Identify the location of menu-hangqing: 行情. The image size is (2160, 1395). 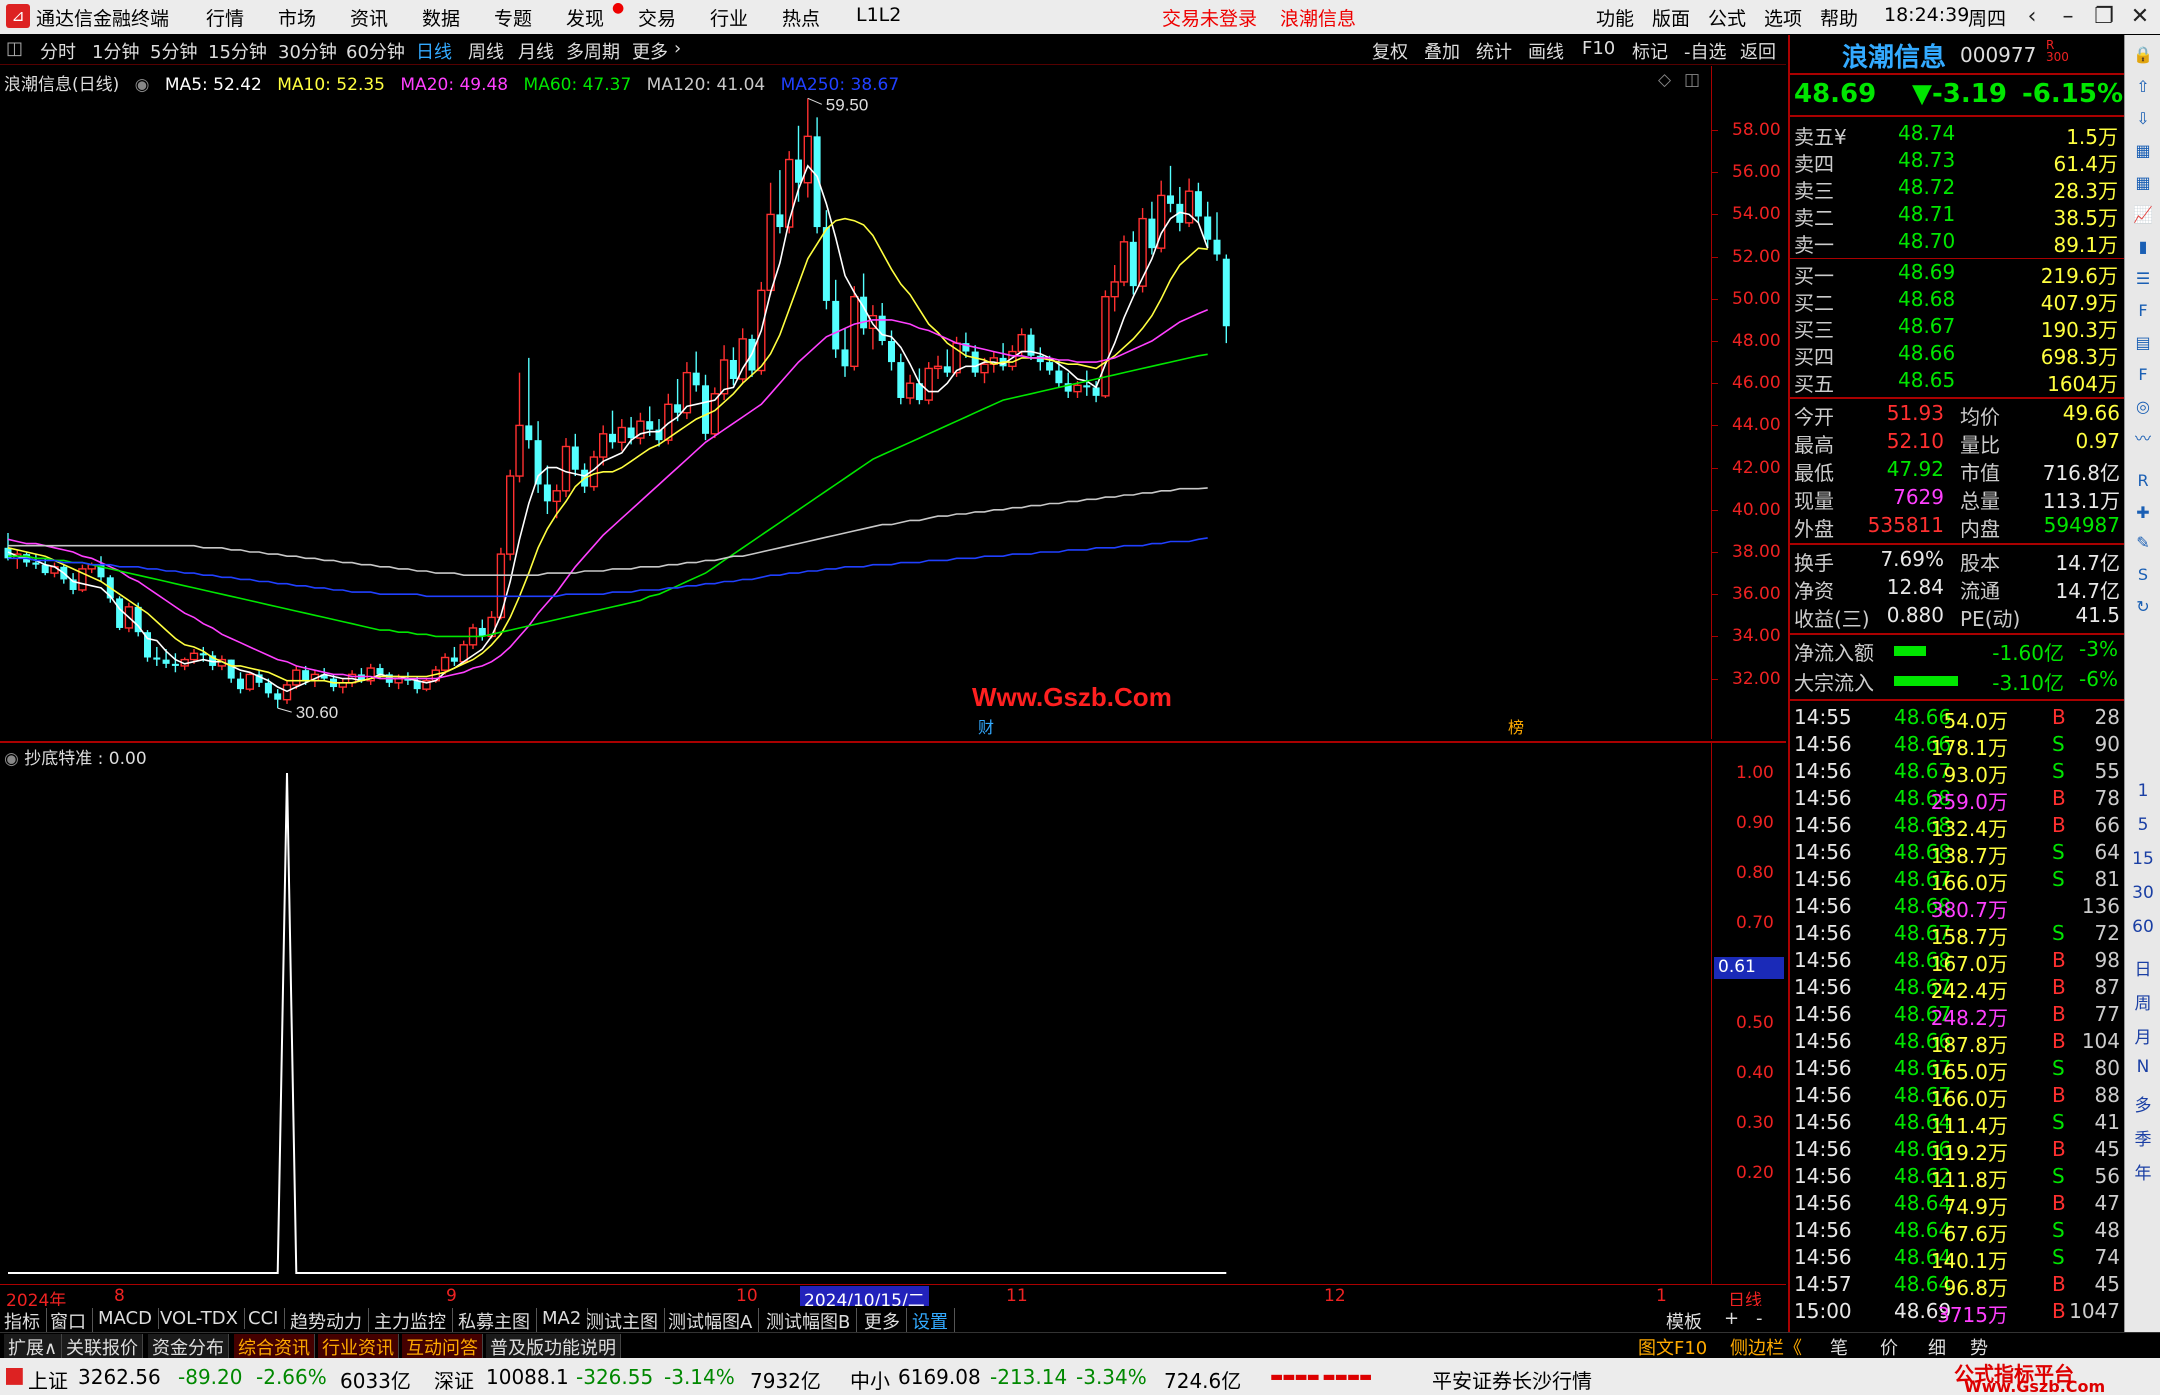
(225, 17).